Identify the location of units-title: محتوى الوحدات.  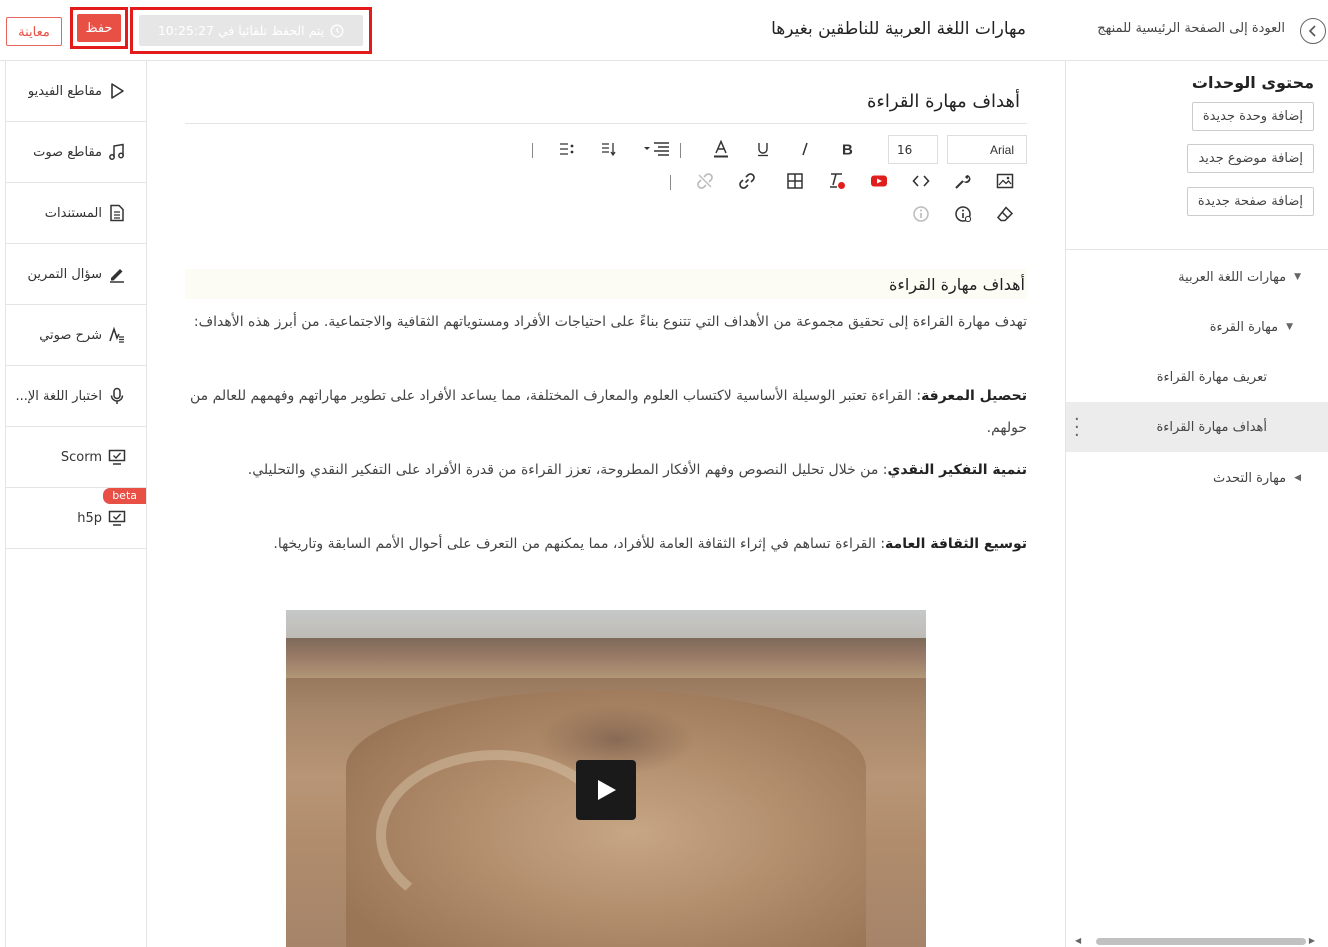
(1252, 82).